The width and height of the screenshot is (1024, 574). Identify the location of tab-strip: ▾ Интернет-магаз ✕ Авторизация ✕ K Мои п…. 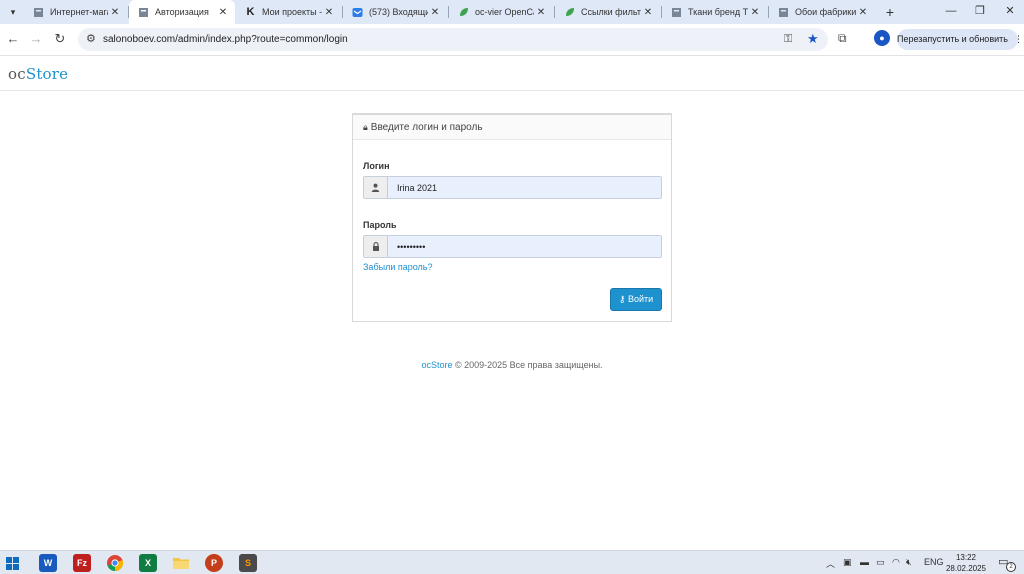
(512, 12).